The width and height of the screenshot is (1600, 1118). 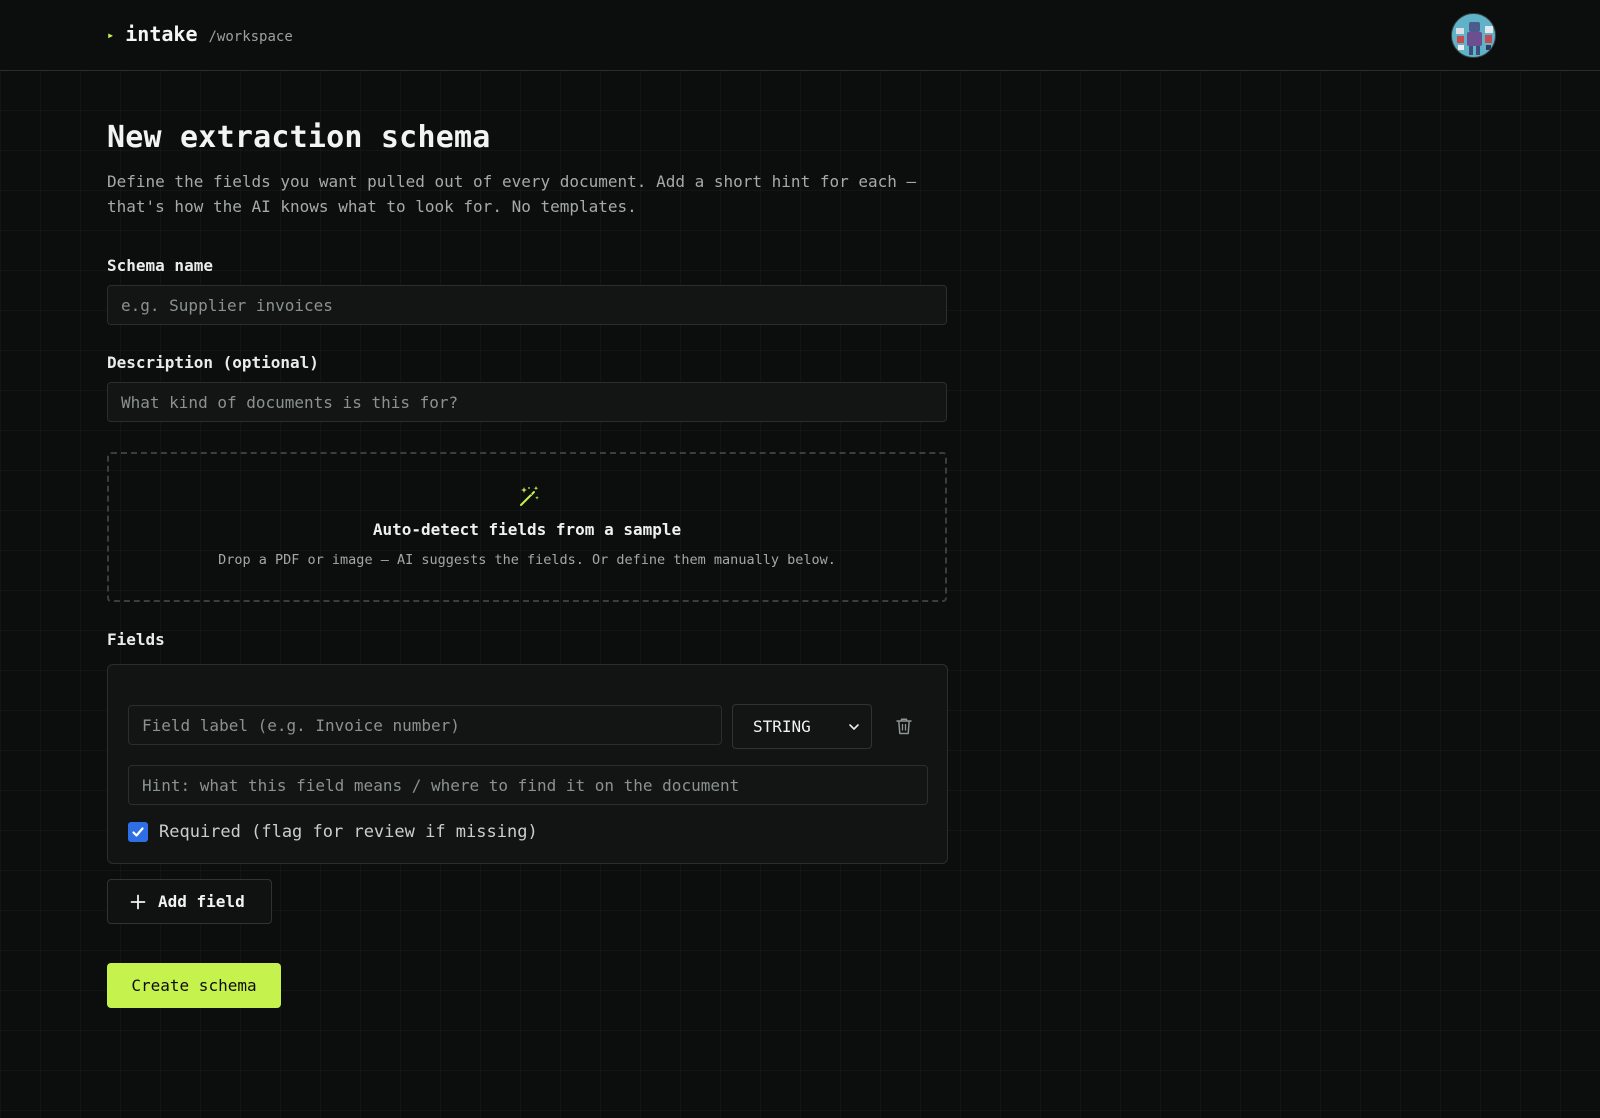 I want to click on description-group: Description (optional), so click(x=527, y=387).